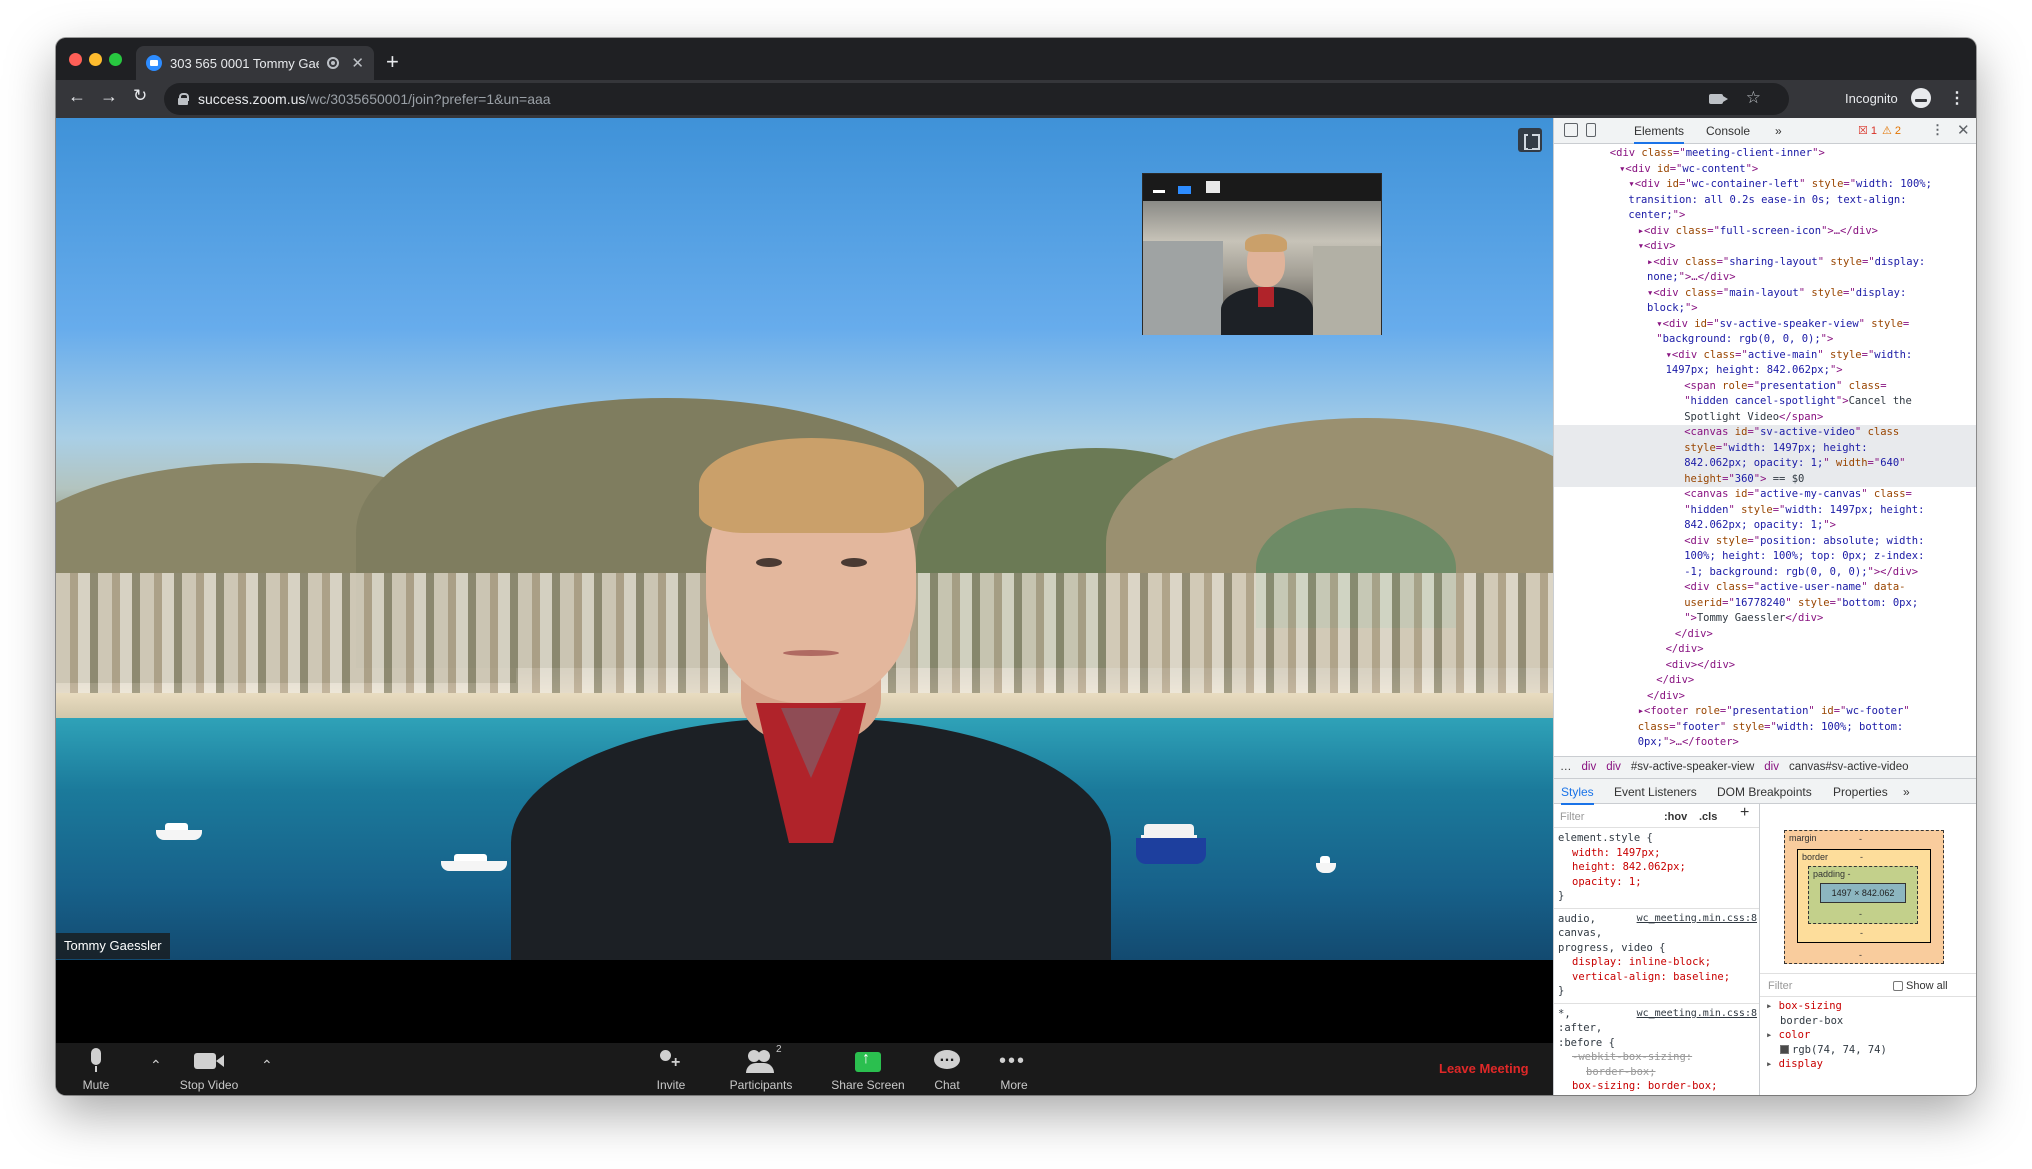 This screenshot has height=1169, width=2032. I want to click on more-tabs-icon: », so click(1778, 131).